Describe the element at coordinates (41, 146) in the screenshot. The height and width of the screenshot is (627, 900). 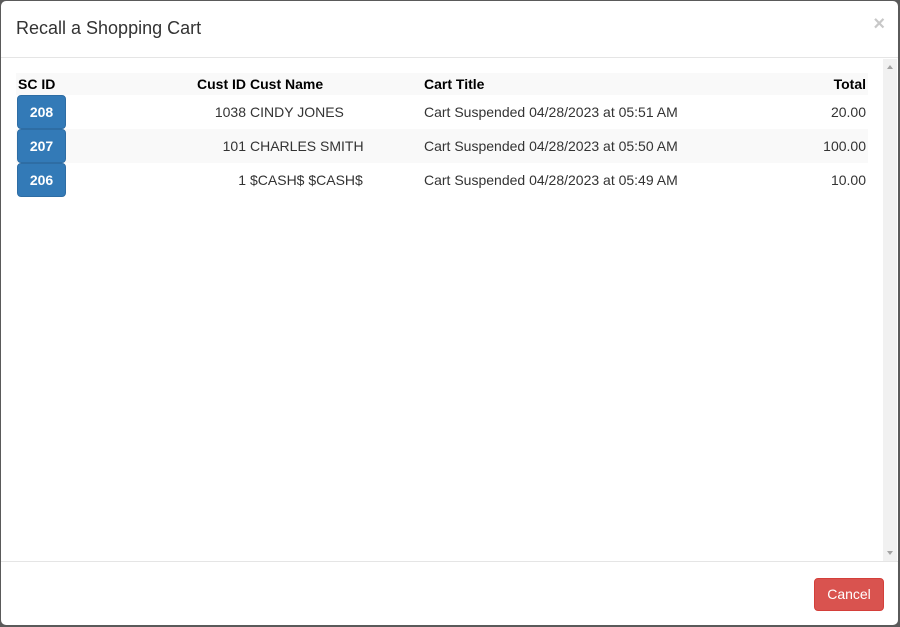
I see `recall-cart-button: 207` at that location.